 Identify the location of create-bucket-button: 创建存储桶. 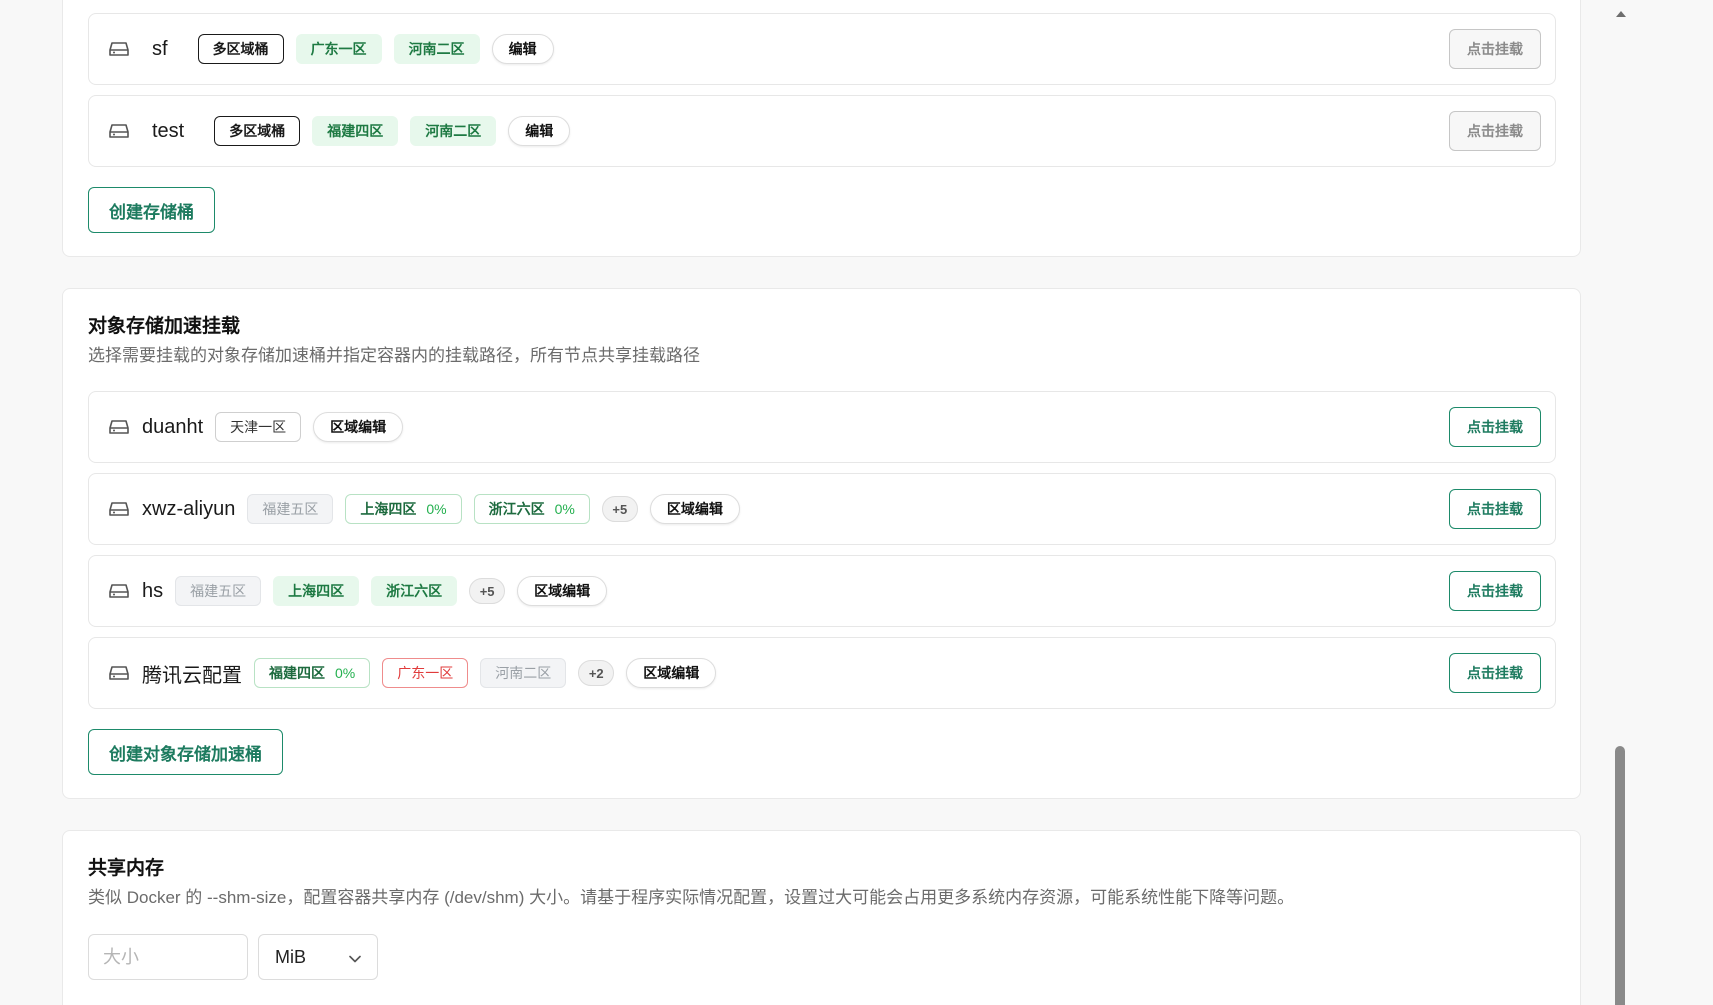
(151, 210).